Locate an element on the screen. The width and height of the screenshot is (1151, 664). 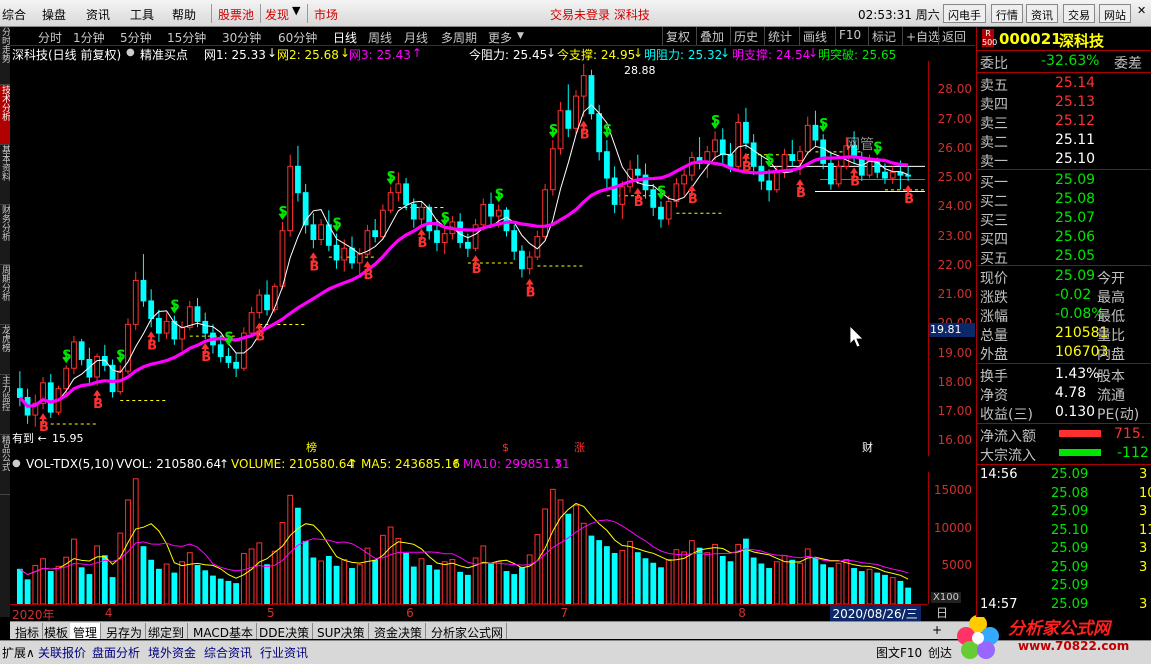
period-更多: 更多 is located at coordinates (500, 37).